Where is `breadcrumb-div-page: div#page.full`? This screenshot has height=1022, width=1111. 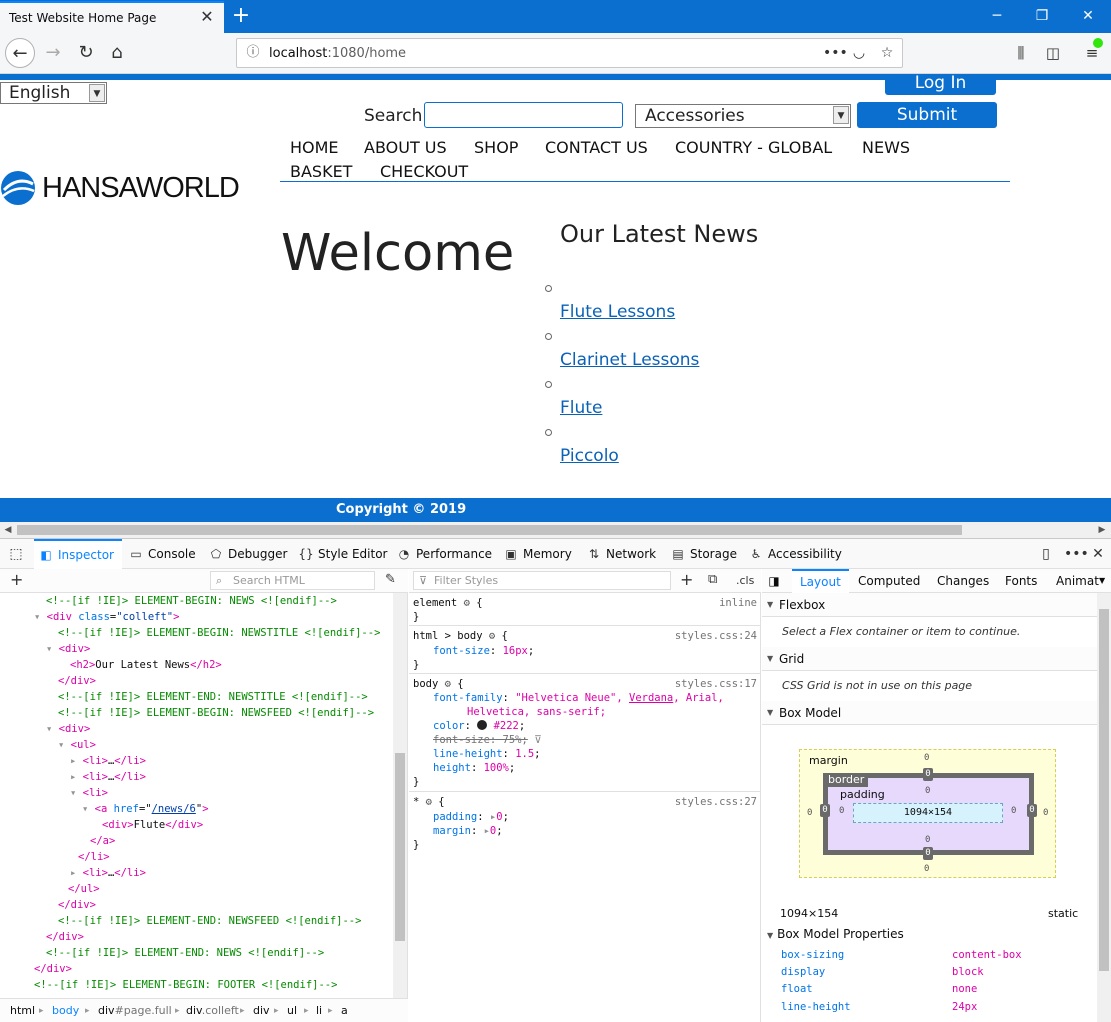
breadcrumb-div-page: div#page.full is located at coordinates (135, 1010).